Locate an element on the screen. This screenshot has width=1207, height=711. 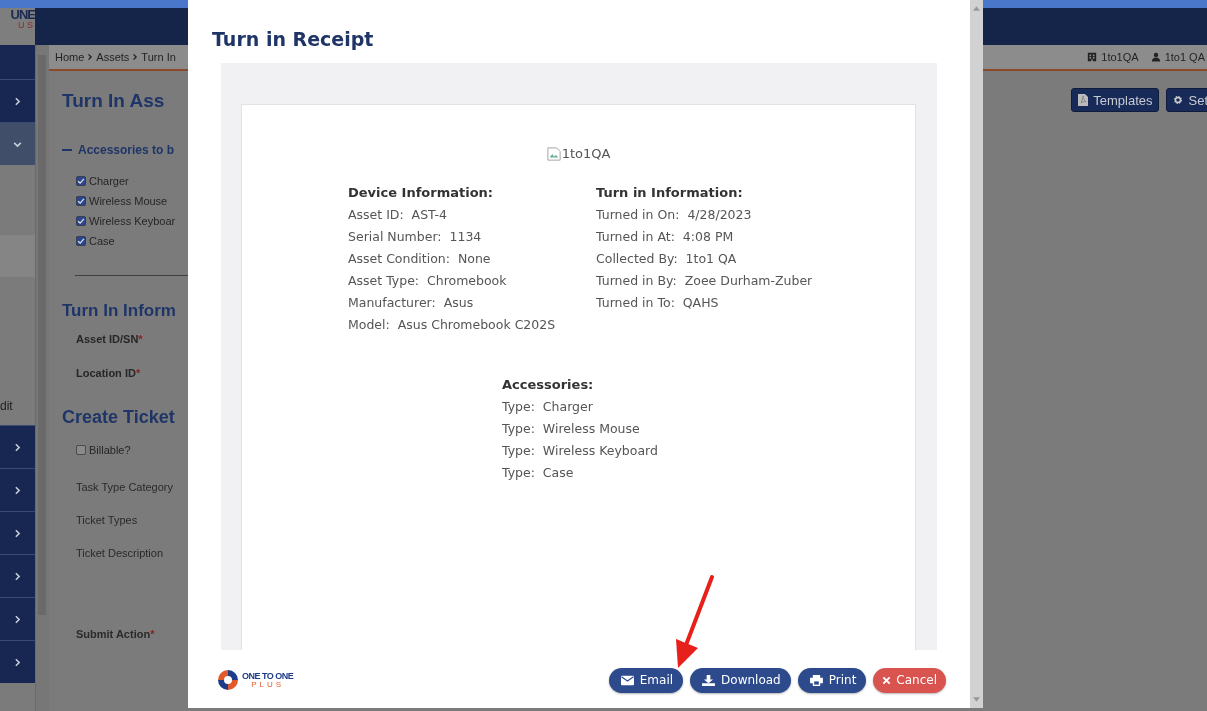
brand-name: ONE TO ONE is located at coordinates (268, 676).